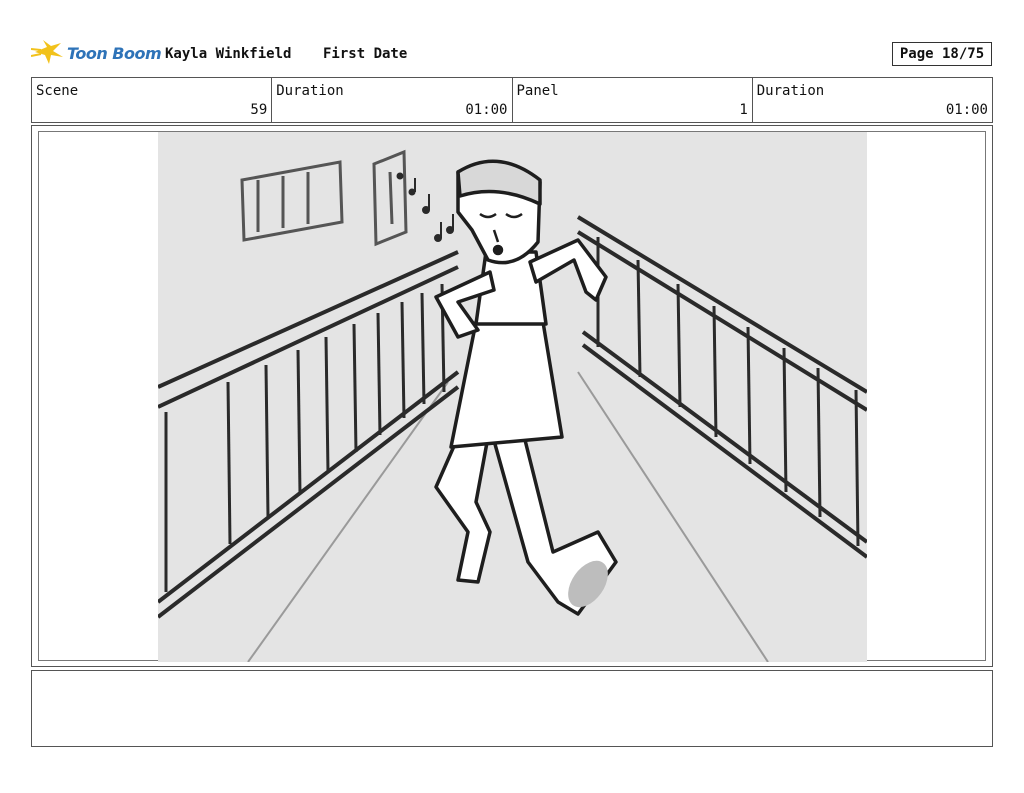  I want to click on scene-duration-label: Duration, so click(310, 91).